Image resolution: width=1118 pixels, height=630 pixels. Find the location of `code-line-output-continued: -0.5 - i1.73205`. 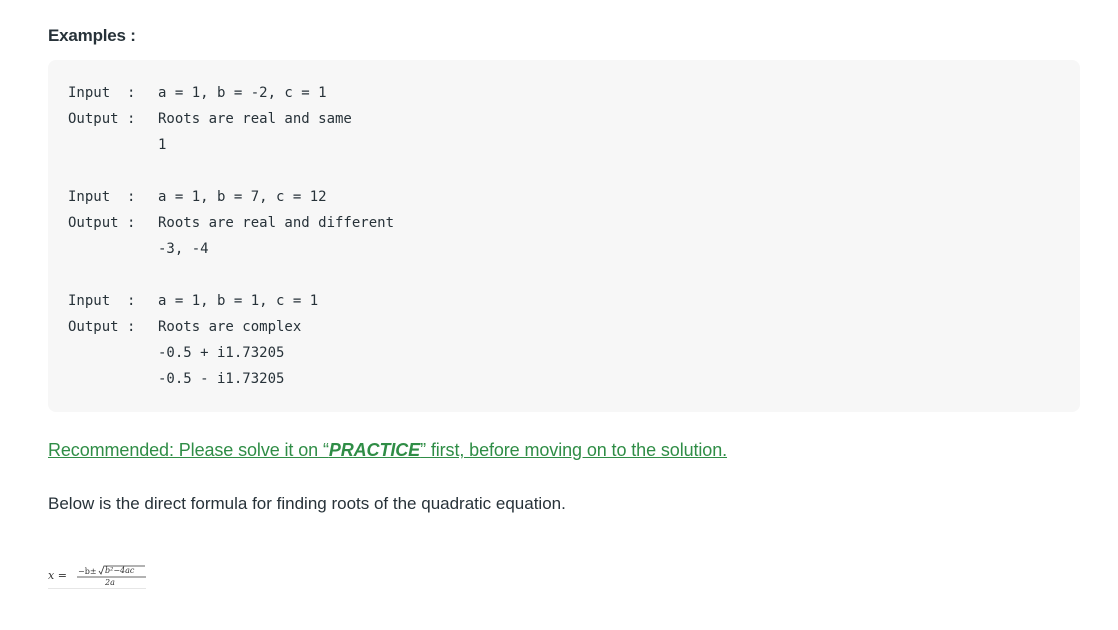

code-line-output-continued: -0.5 - i1.73205 is located at coordinates (231, 379).